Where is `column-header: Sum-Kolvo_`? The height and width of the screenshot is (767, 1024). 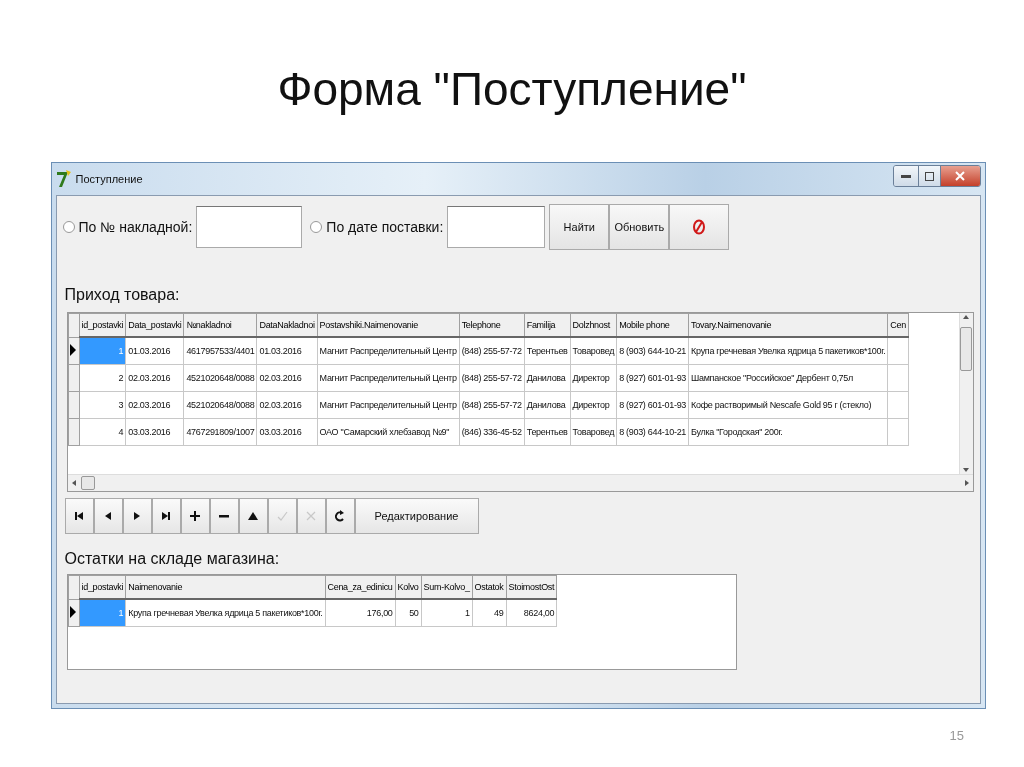
column-header: Sum-Kolvo_ is located at coordinates (447, 587).